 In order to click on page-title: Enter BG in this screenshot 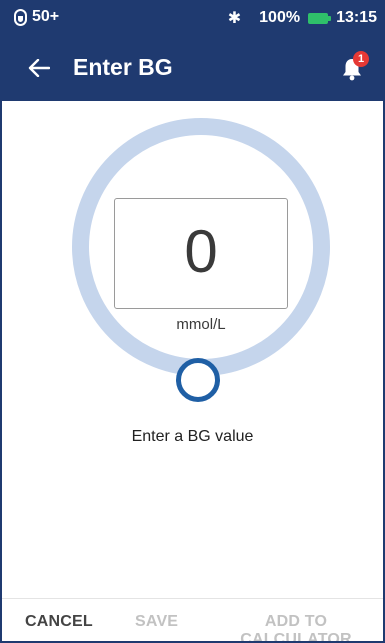, I will do `click(123, 67)`.